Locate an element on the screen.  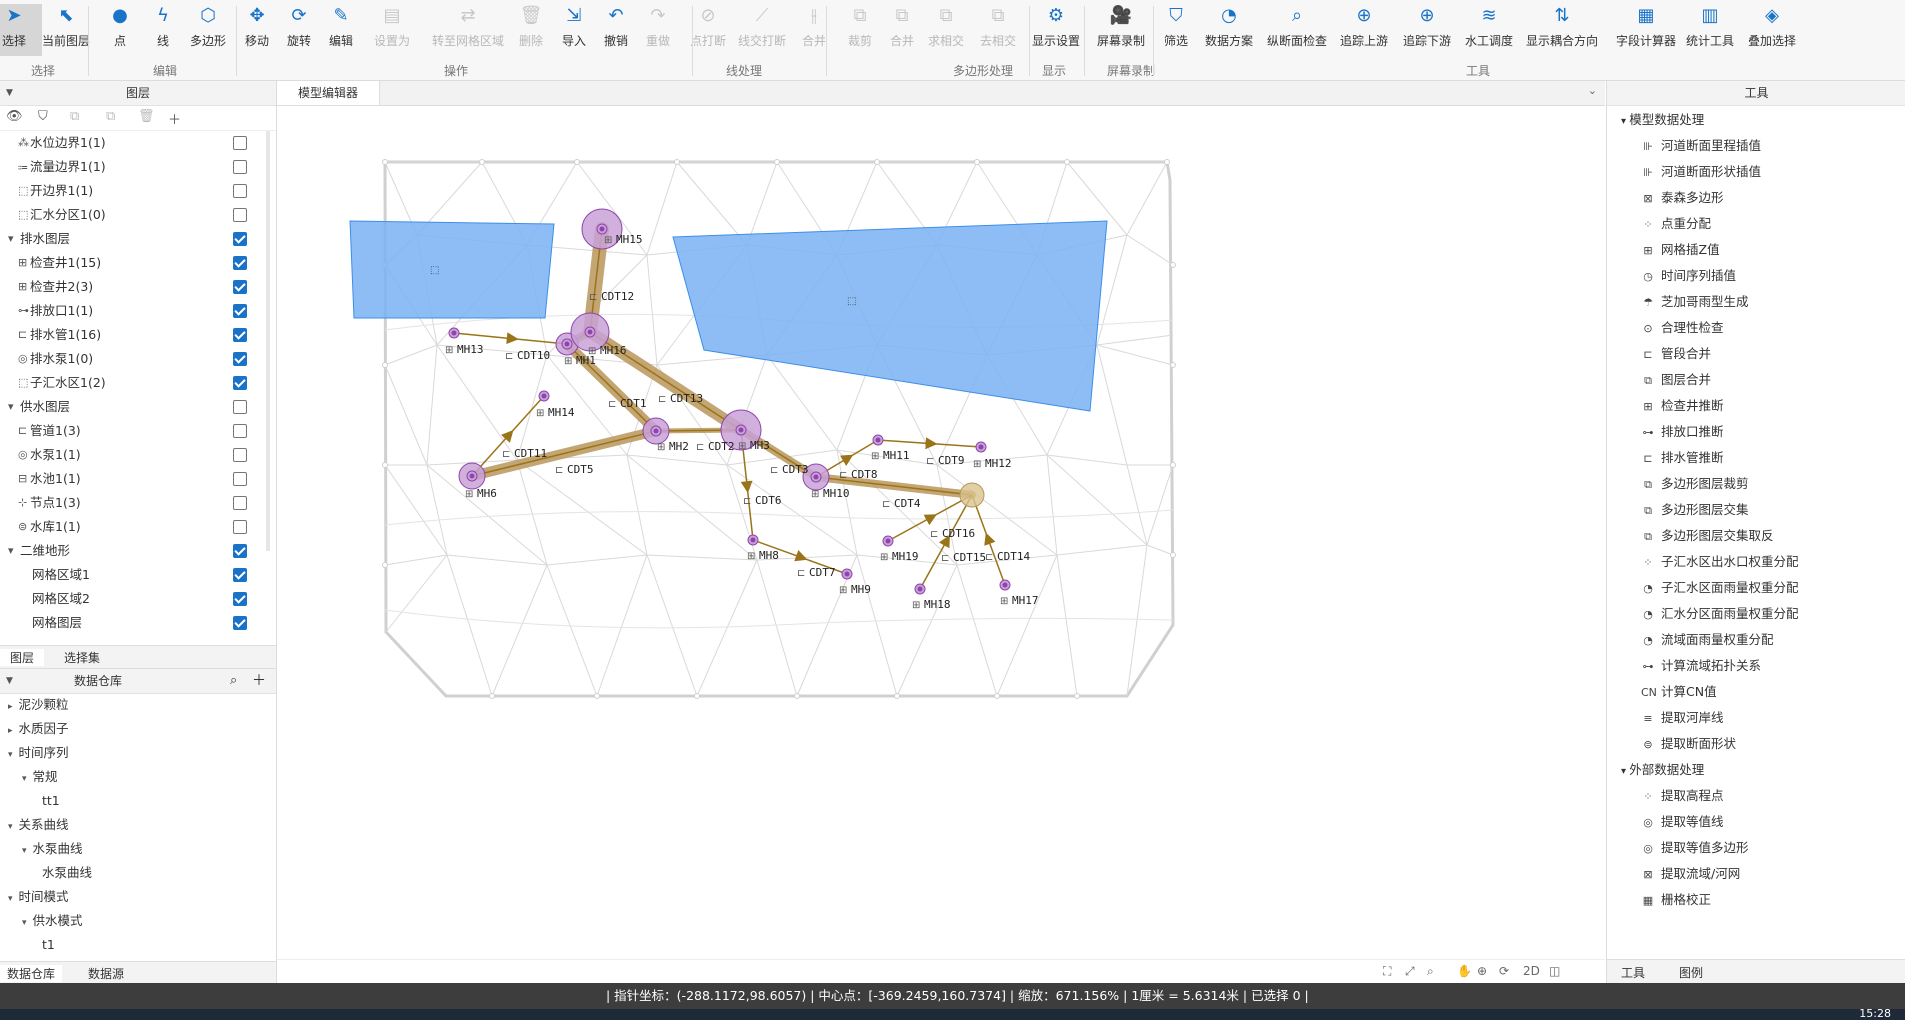
ribbon-button-4: ⬡ 多边形 is located at coordinates (208, 30).